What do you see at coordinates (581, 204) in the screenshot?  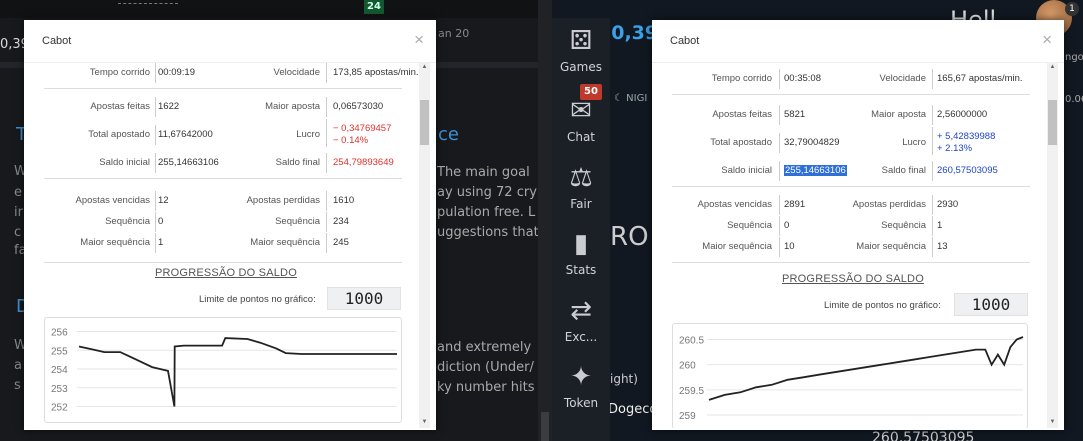 I see `nav-label: Fair` at bounding box center [581, 204].